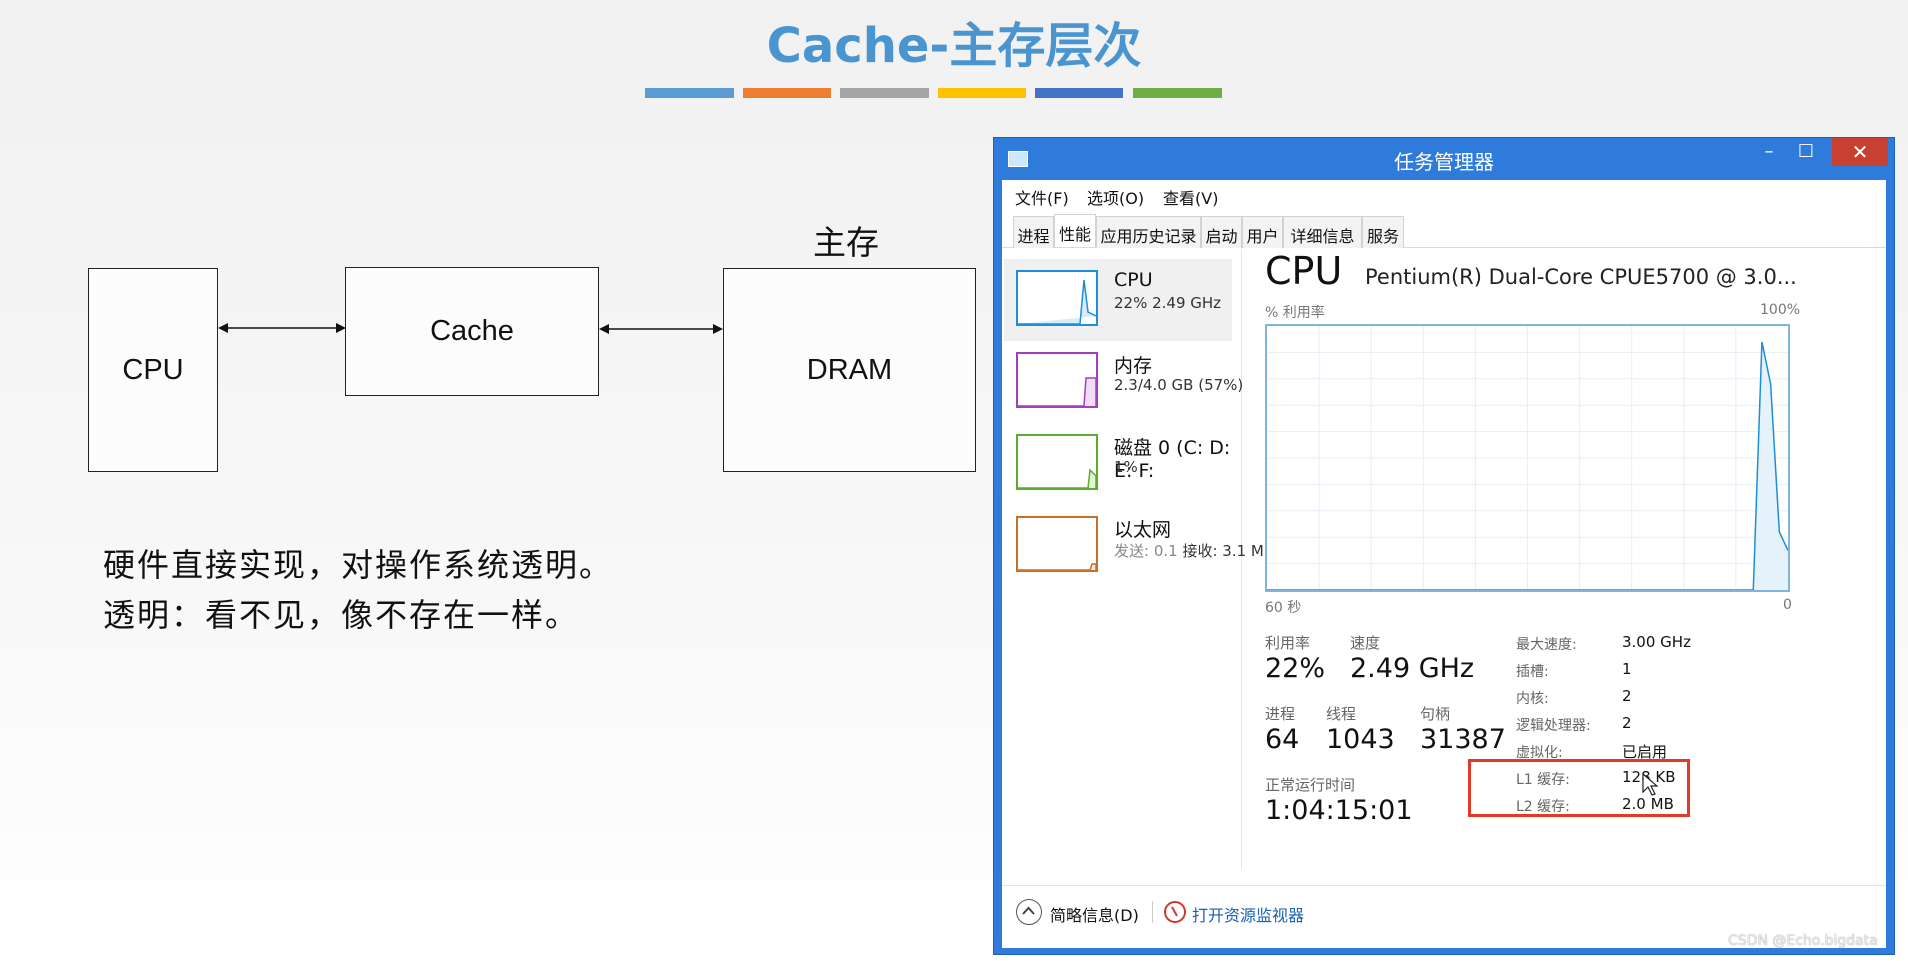  Describe the element at coordinates (1383, 232) in the screenshot. I see `tab-services: 服务` at that location.